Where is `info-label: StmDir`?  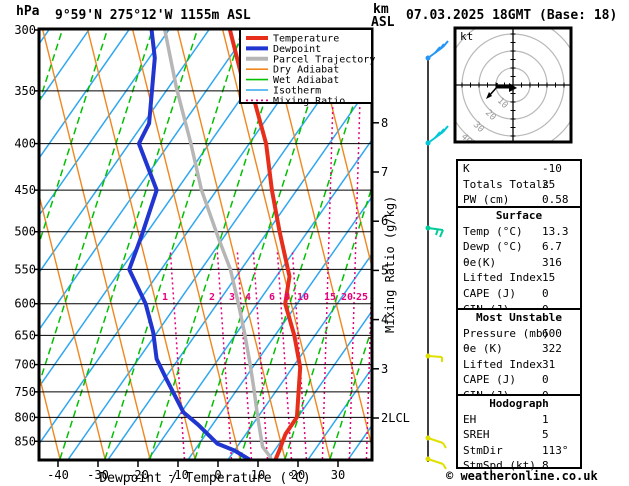
info-label: StmDir is located at coordinates (483, 450).